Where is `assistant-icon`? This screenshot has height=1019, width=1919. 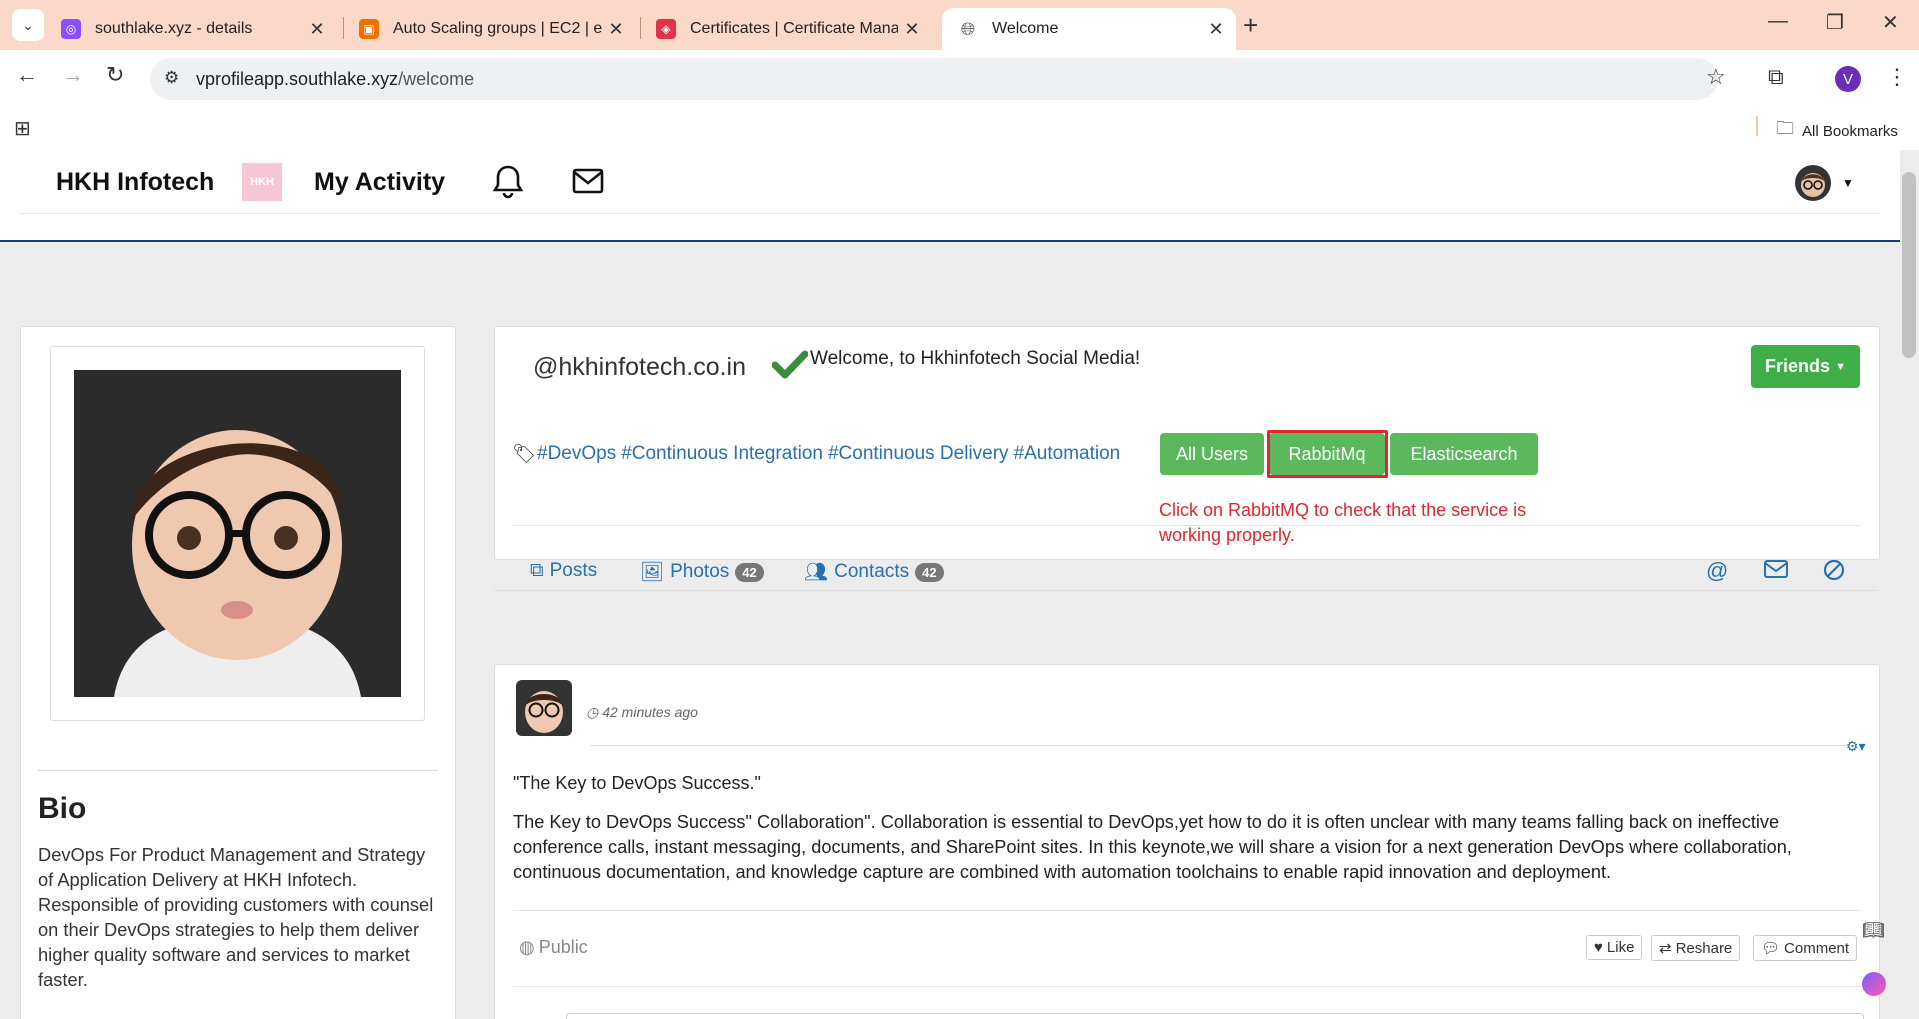 assistant-icon is located at coordinates (1874, 984).